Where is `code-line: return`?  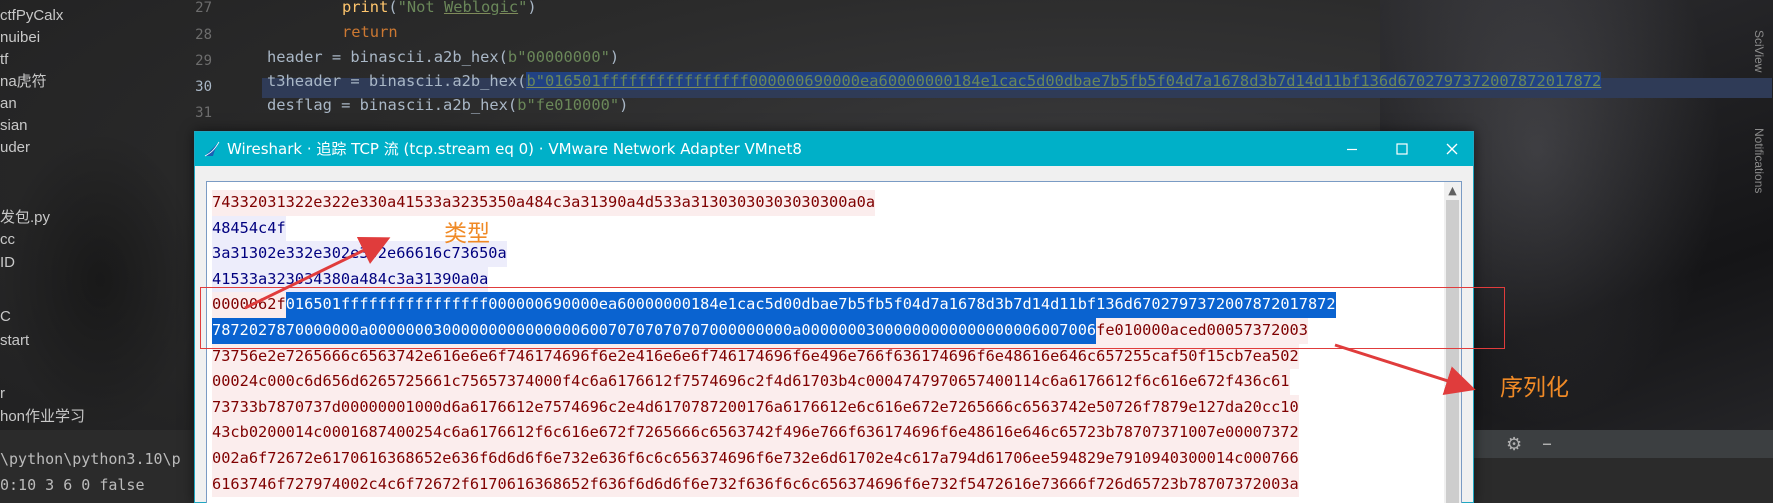 code-line: return is located at coordinates (370, 32).